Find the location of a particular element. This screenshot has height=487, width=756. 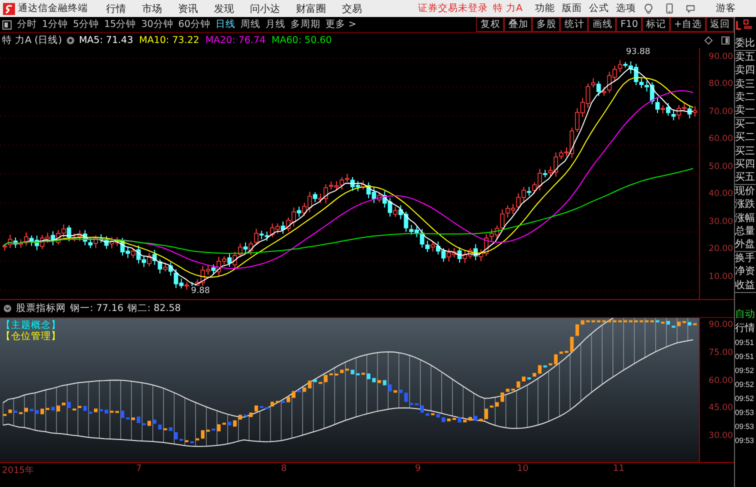

period-tab: 5分钟 is located at coordinates (86, 24).